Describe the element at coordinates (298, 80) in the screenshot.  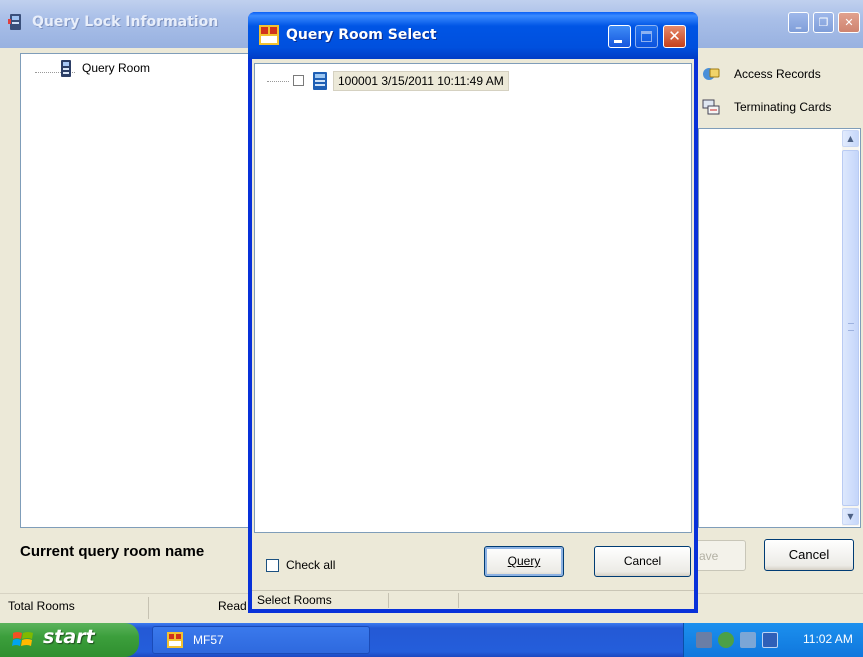
I see `room-checkbox` at that location.